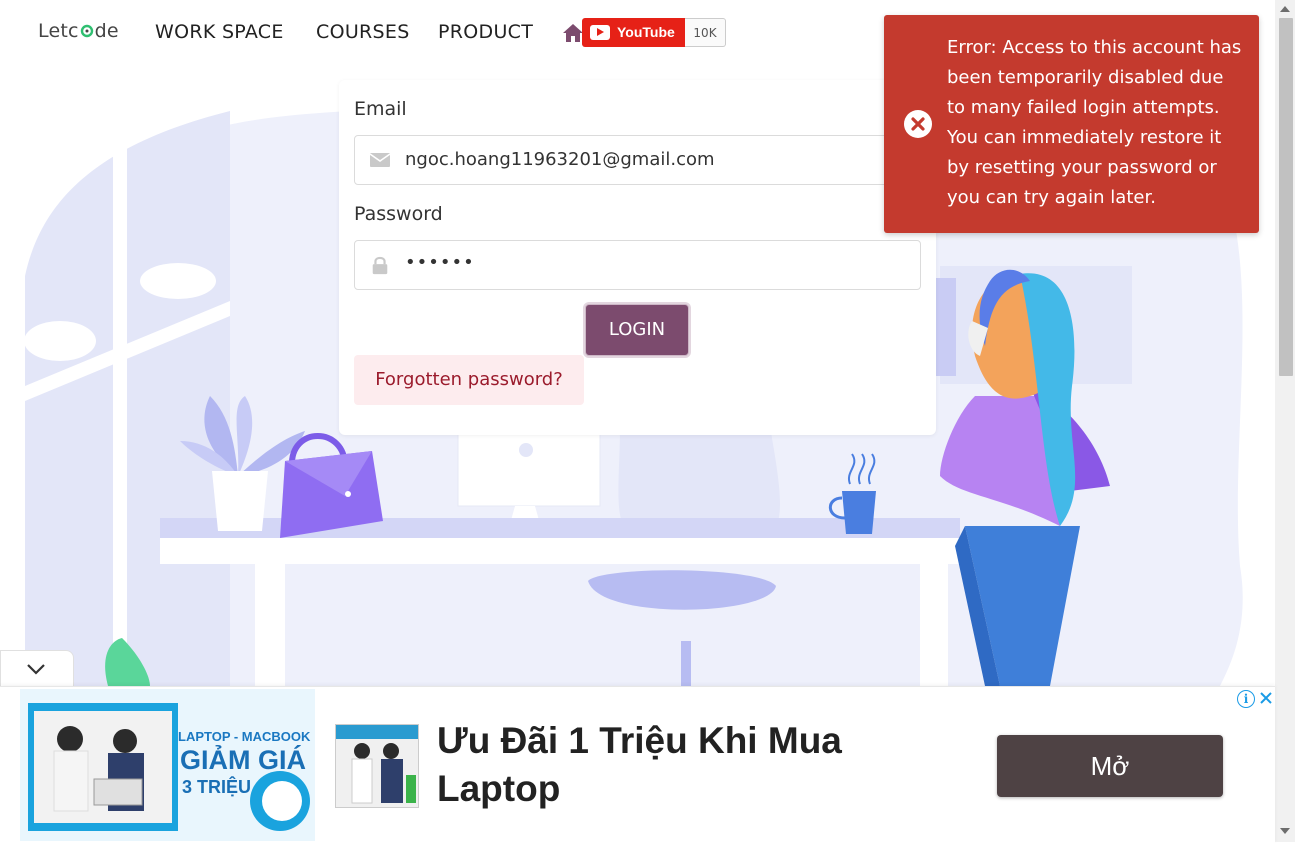 The width and height of the screenshot is (1295, 843). Describe the element at coordinates (485, 32) in the screenshot. I see `nav-product: PRODUCT` at that location.